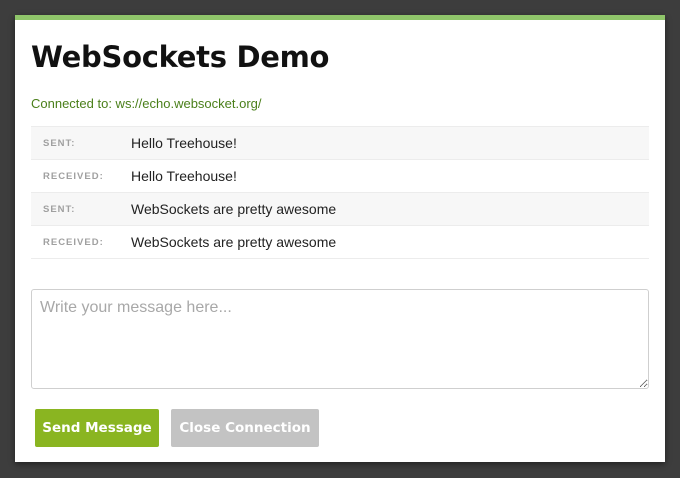  What do you see at coordinates (340, 142) in the screenshot?
I see `message-row: SENT: Hello Treehouse!` at bounding box center [340, 142].